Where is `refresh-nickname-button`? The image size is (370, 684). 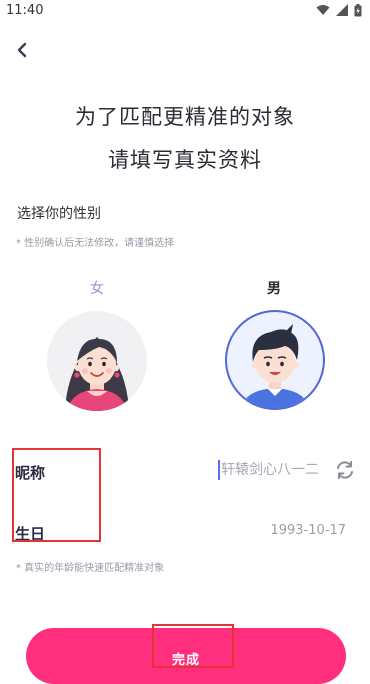 refresh-nickname-button is located at coordinates (345, 470).